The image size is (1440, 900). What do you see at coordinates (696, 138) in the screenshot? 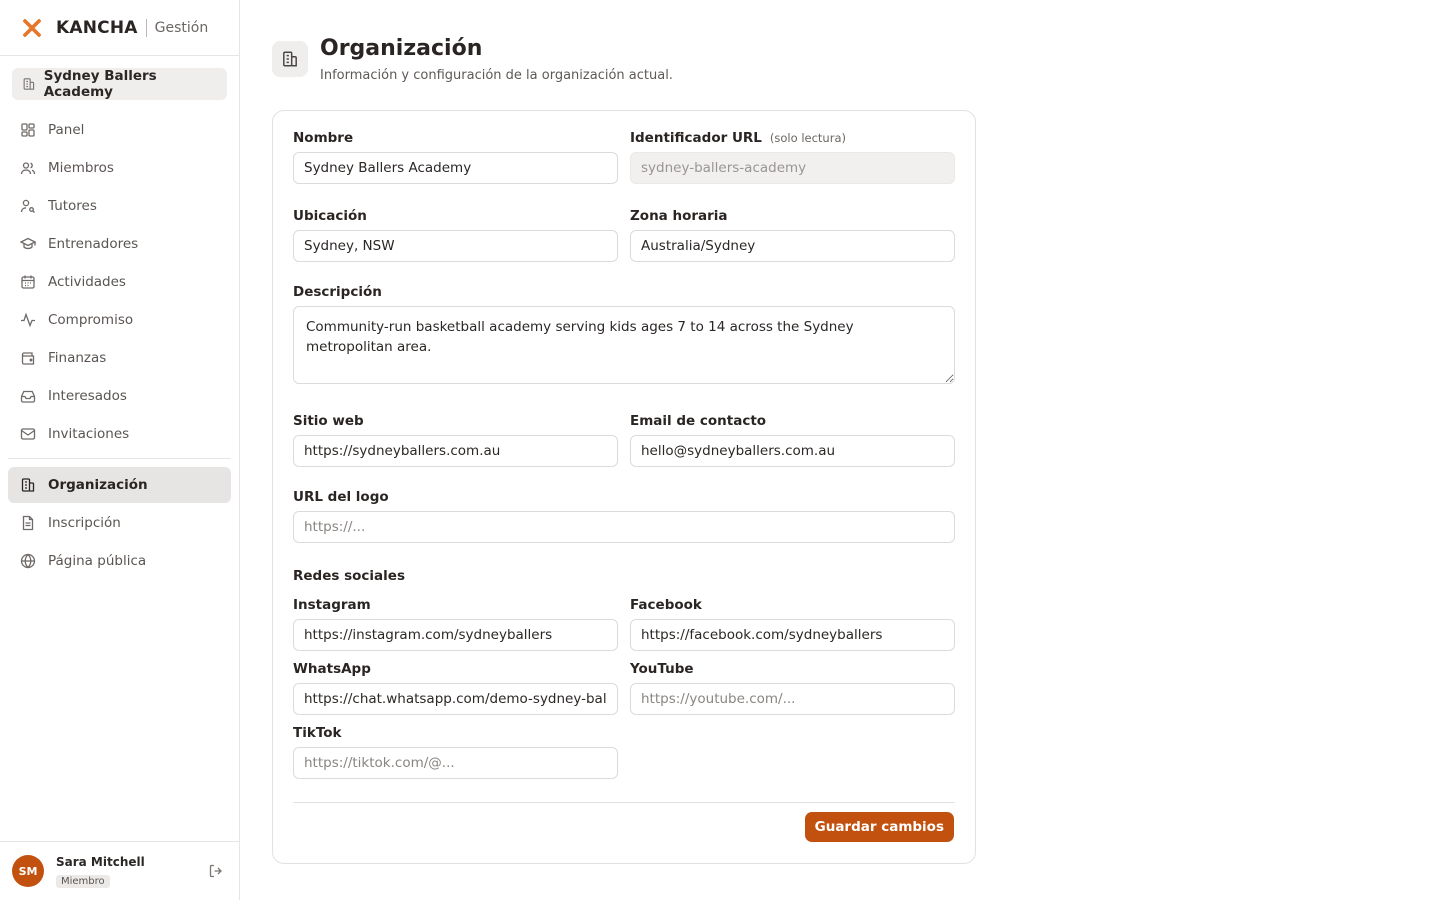
I see `slug-label-text: Identificador URL` at bounding box center [696, 138].